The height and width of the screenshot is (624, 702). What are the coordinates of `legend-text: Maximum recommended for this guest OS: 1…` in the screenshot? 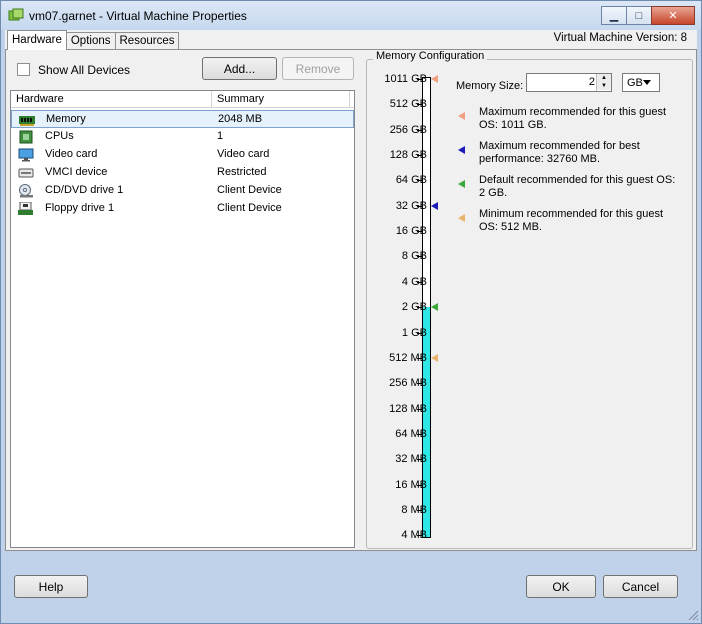 It's located at (573, 118).